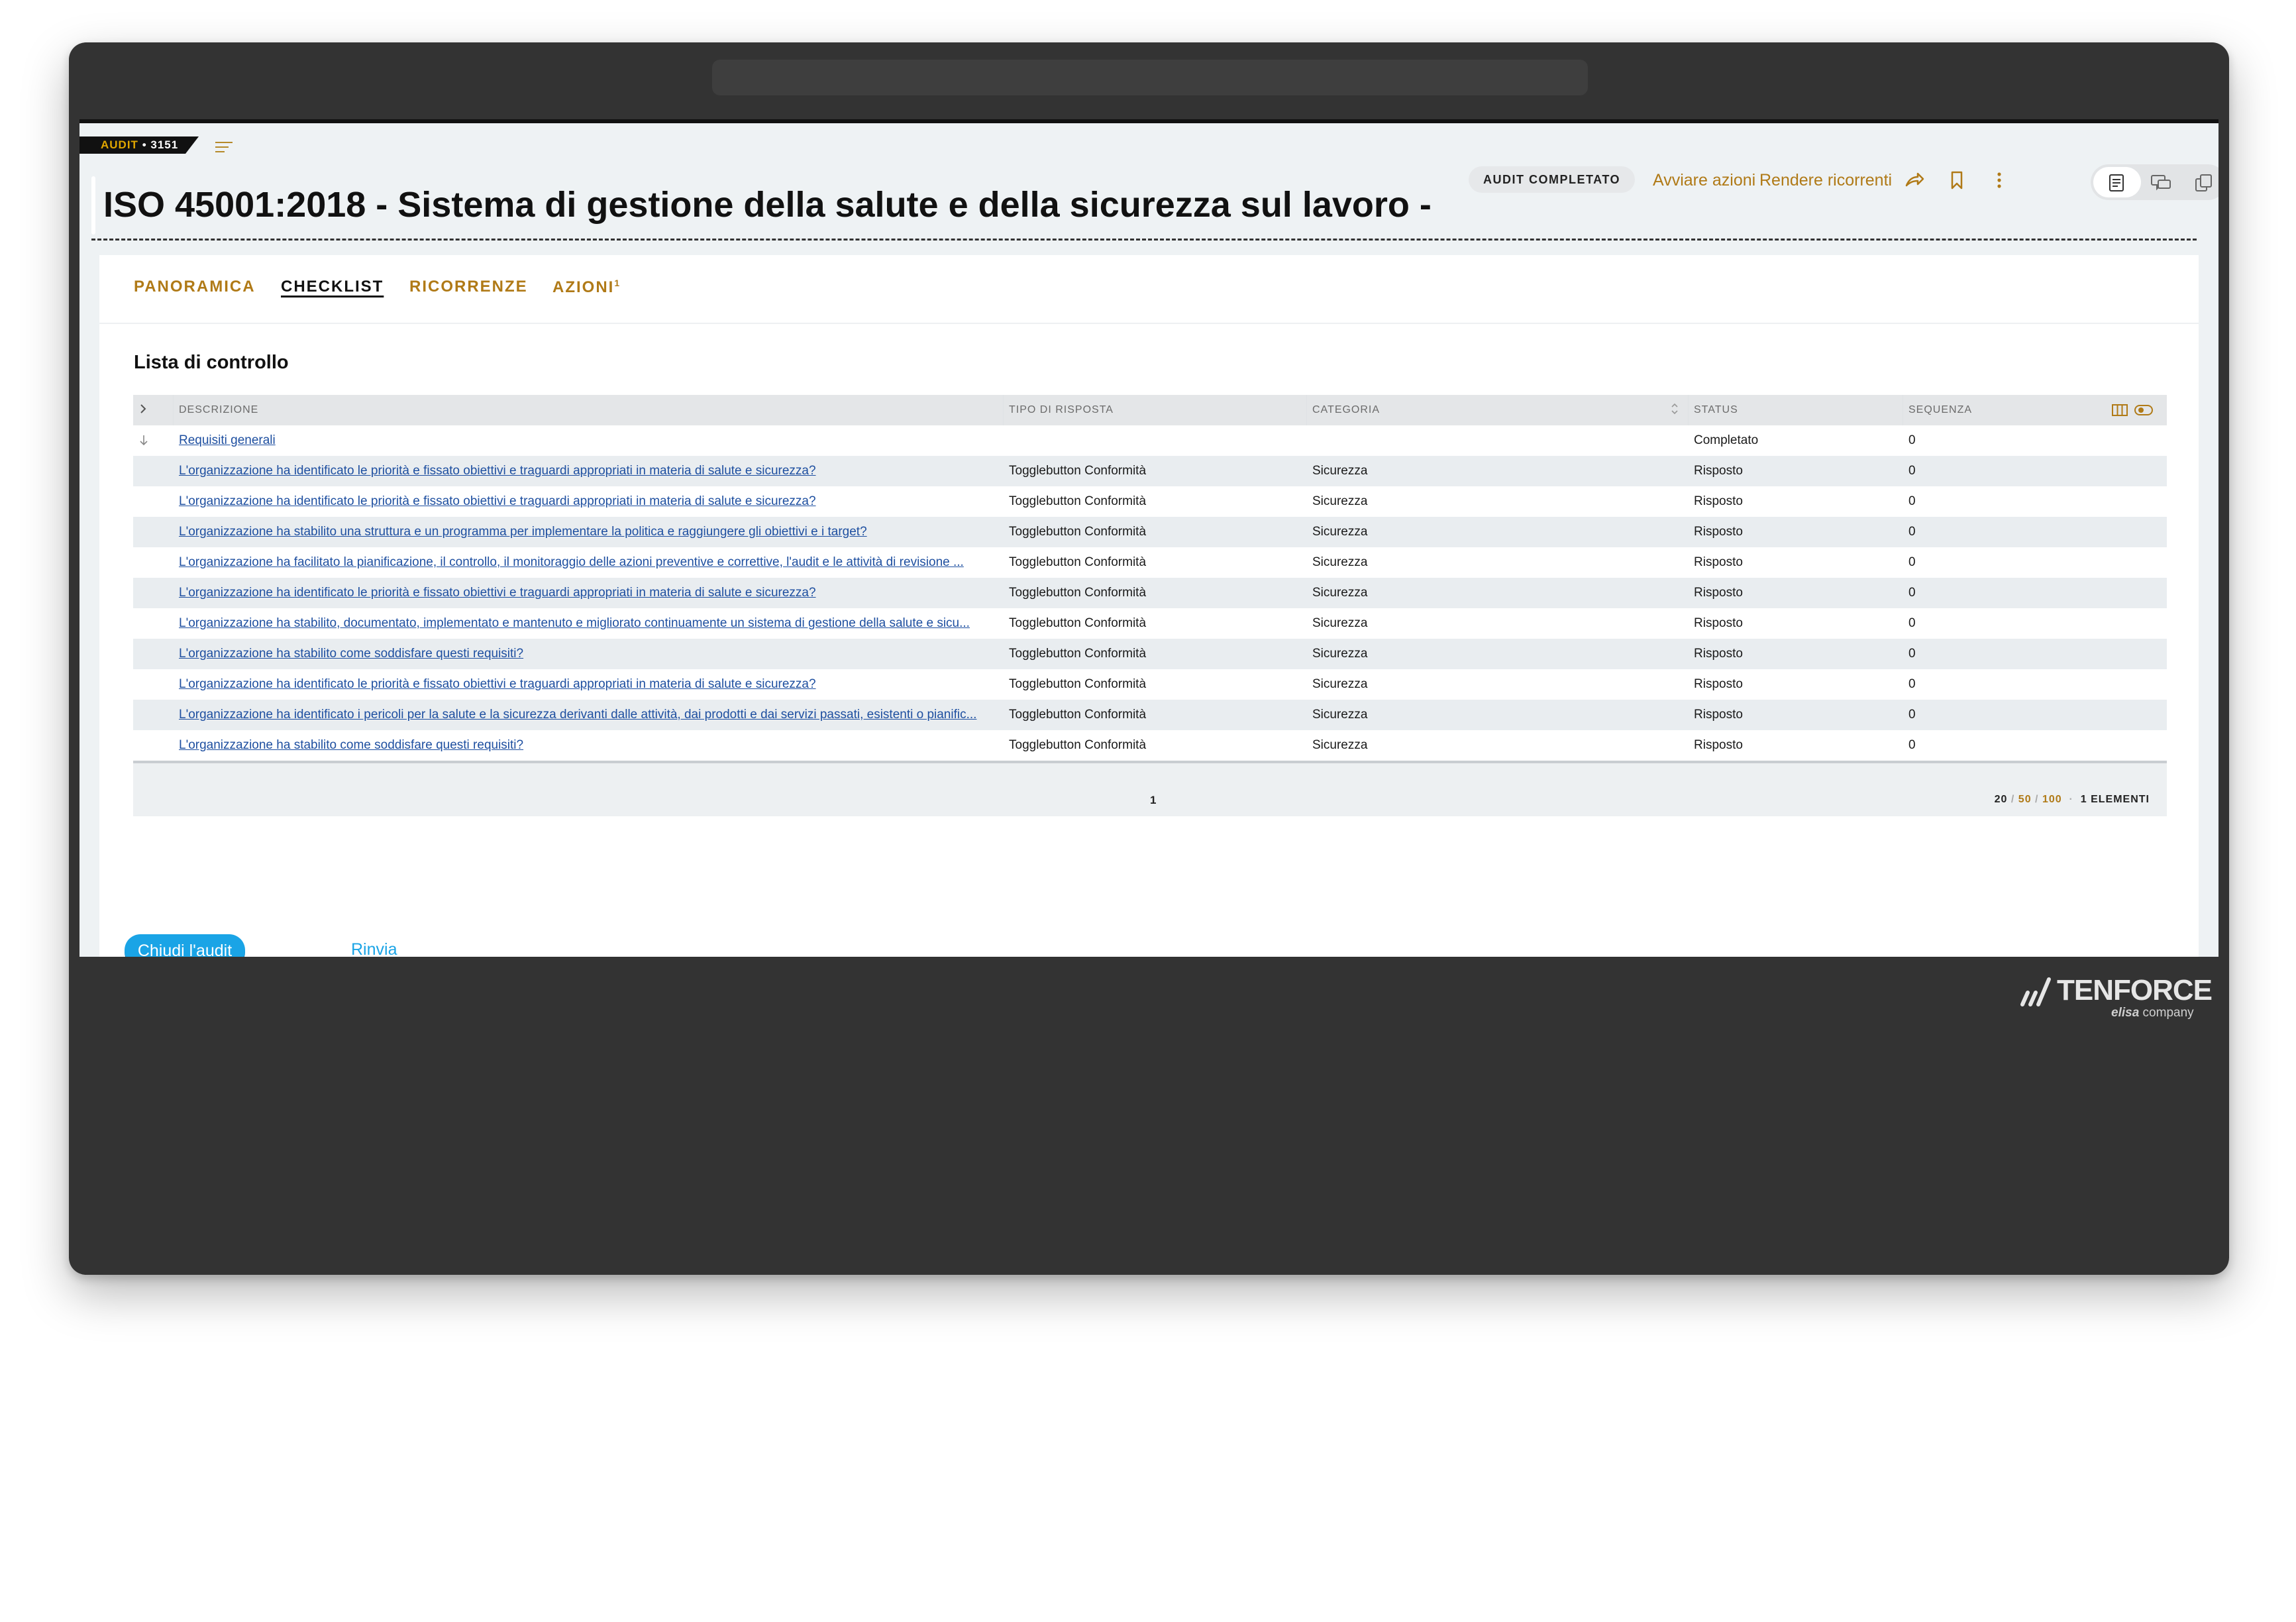  I want to click on copies-view-icon, so click(2204, 183).